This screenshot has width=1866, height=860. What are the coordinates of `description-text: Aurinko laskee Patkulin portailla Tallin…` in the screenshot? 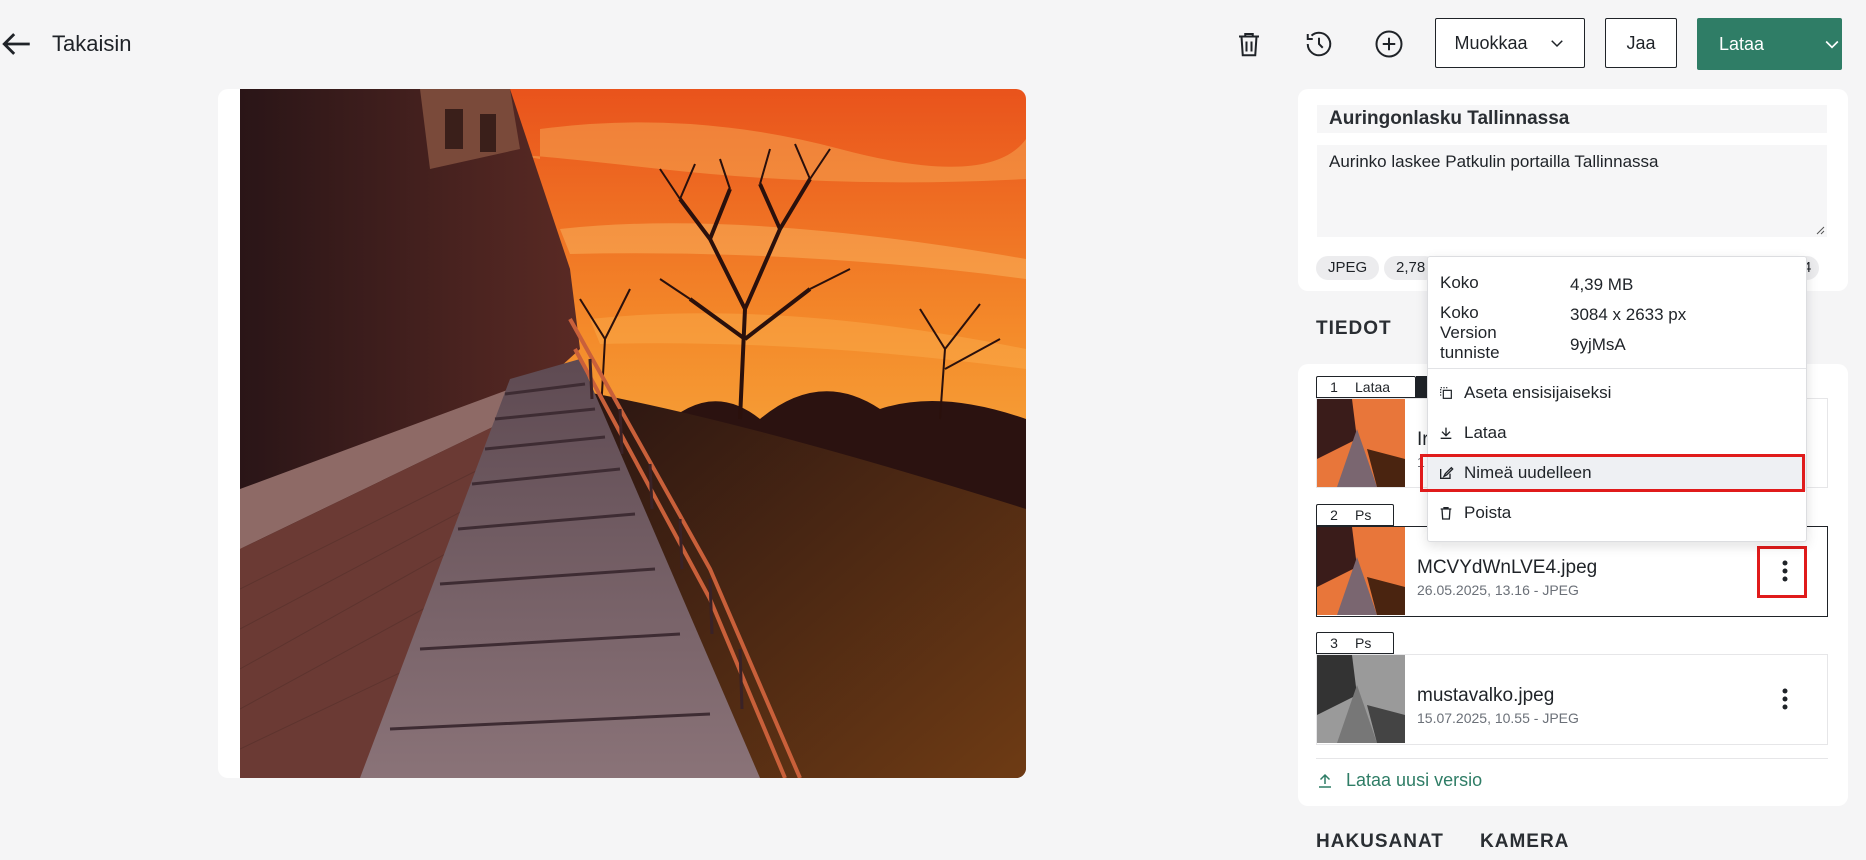 It's located at (1494, 161).